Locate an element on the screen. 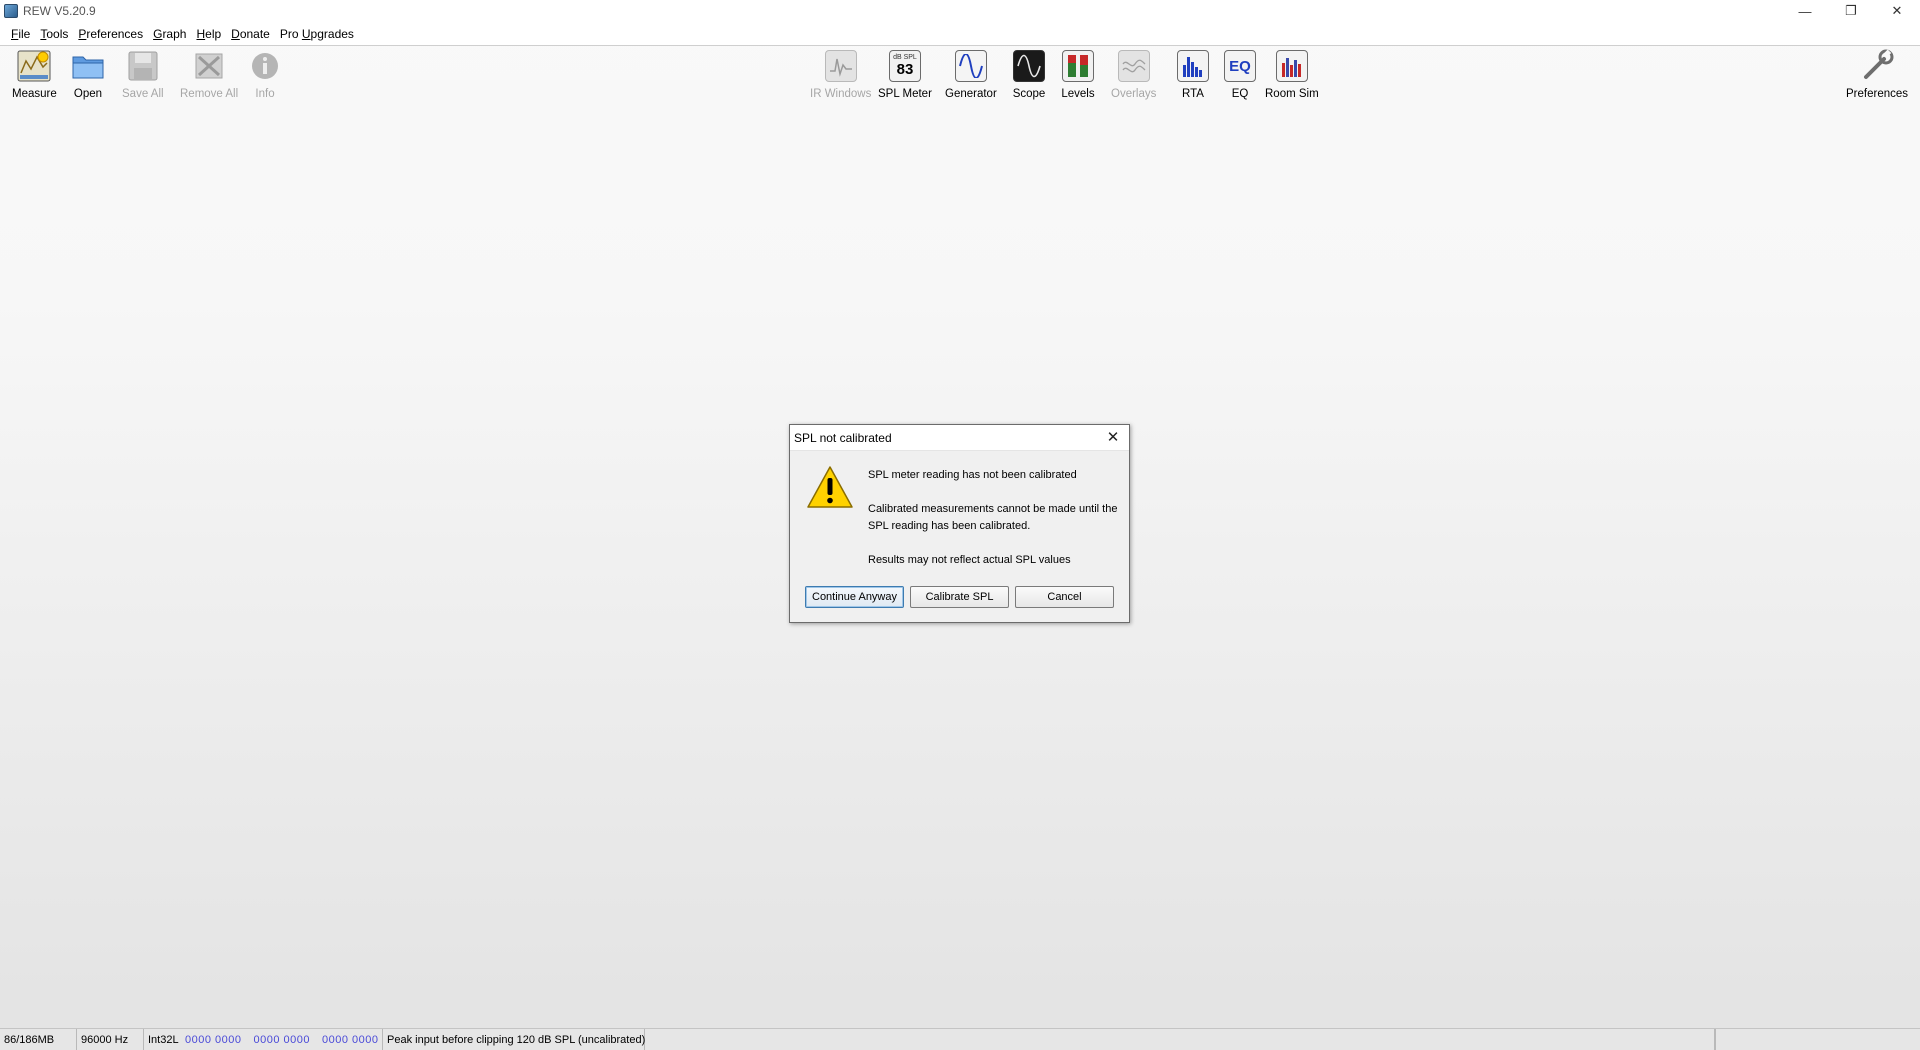 The image size is (1920, 1050). menu-graph: Graph is located at coordinates (169, 34).